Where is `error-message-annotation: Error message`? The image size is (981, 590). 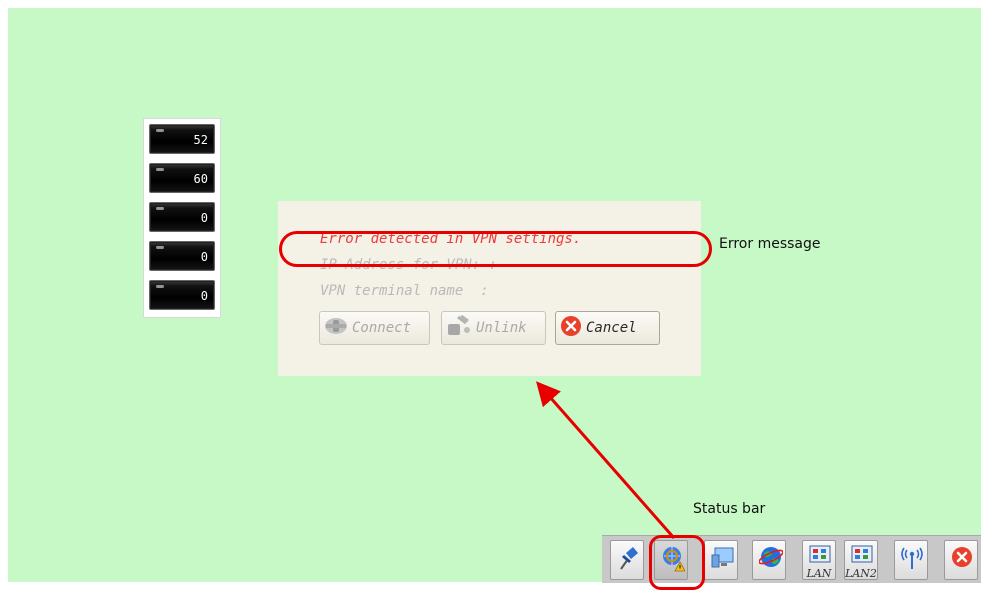
error-message-annotation: Error message is located at coordinates (770, 244).